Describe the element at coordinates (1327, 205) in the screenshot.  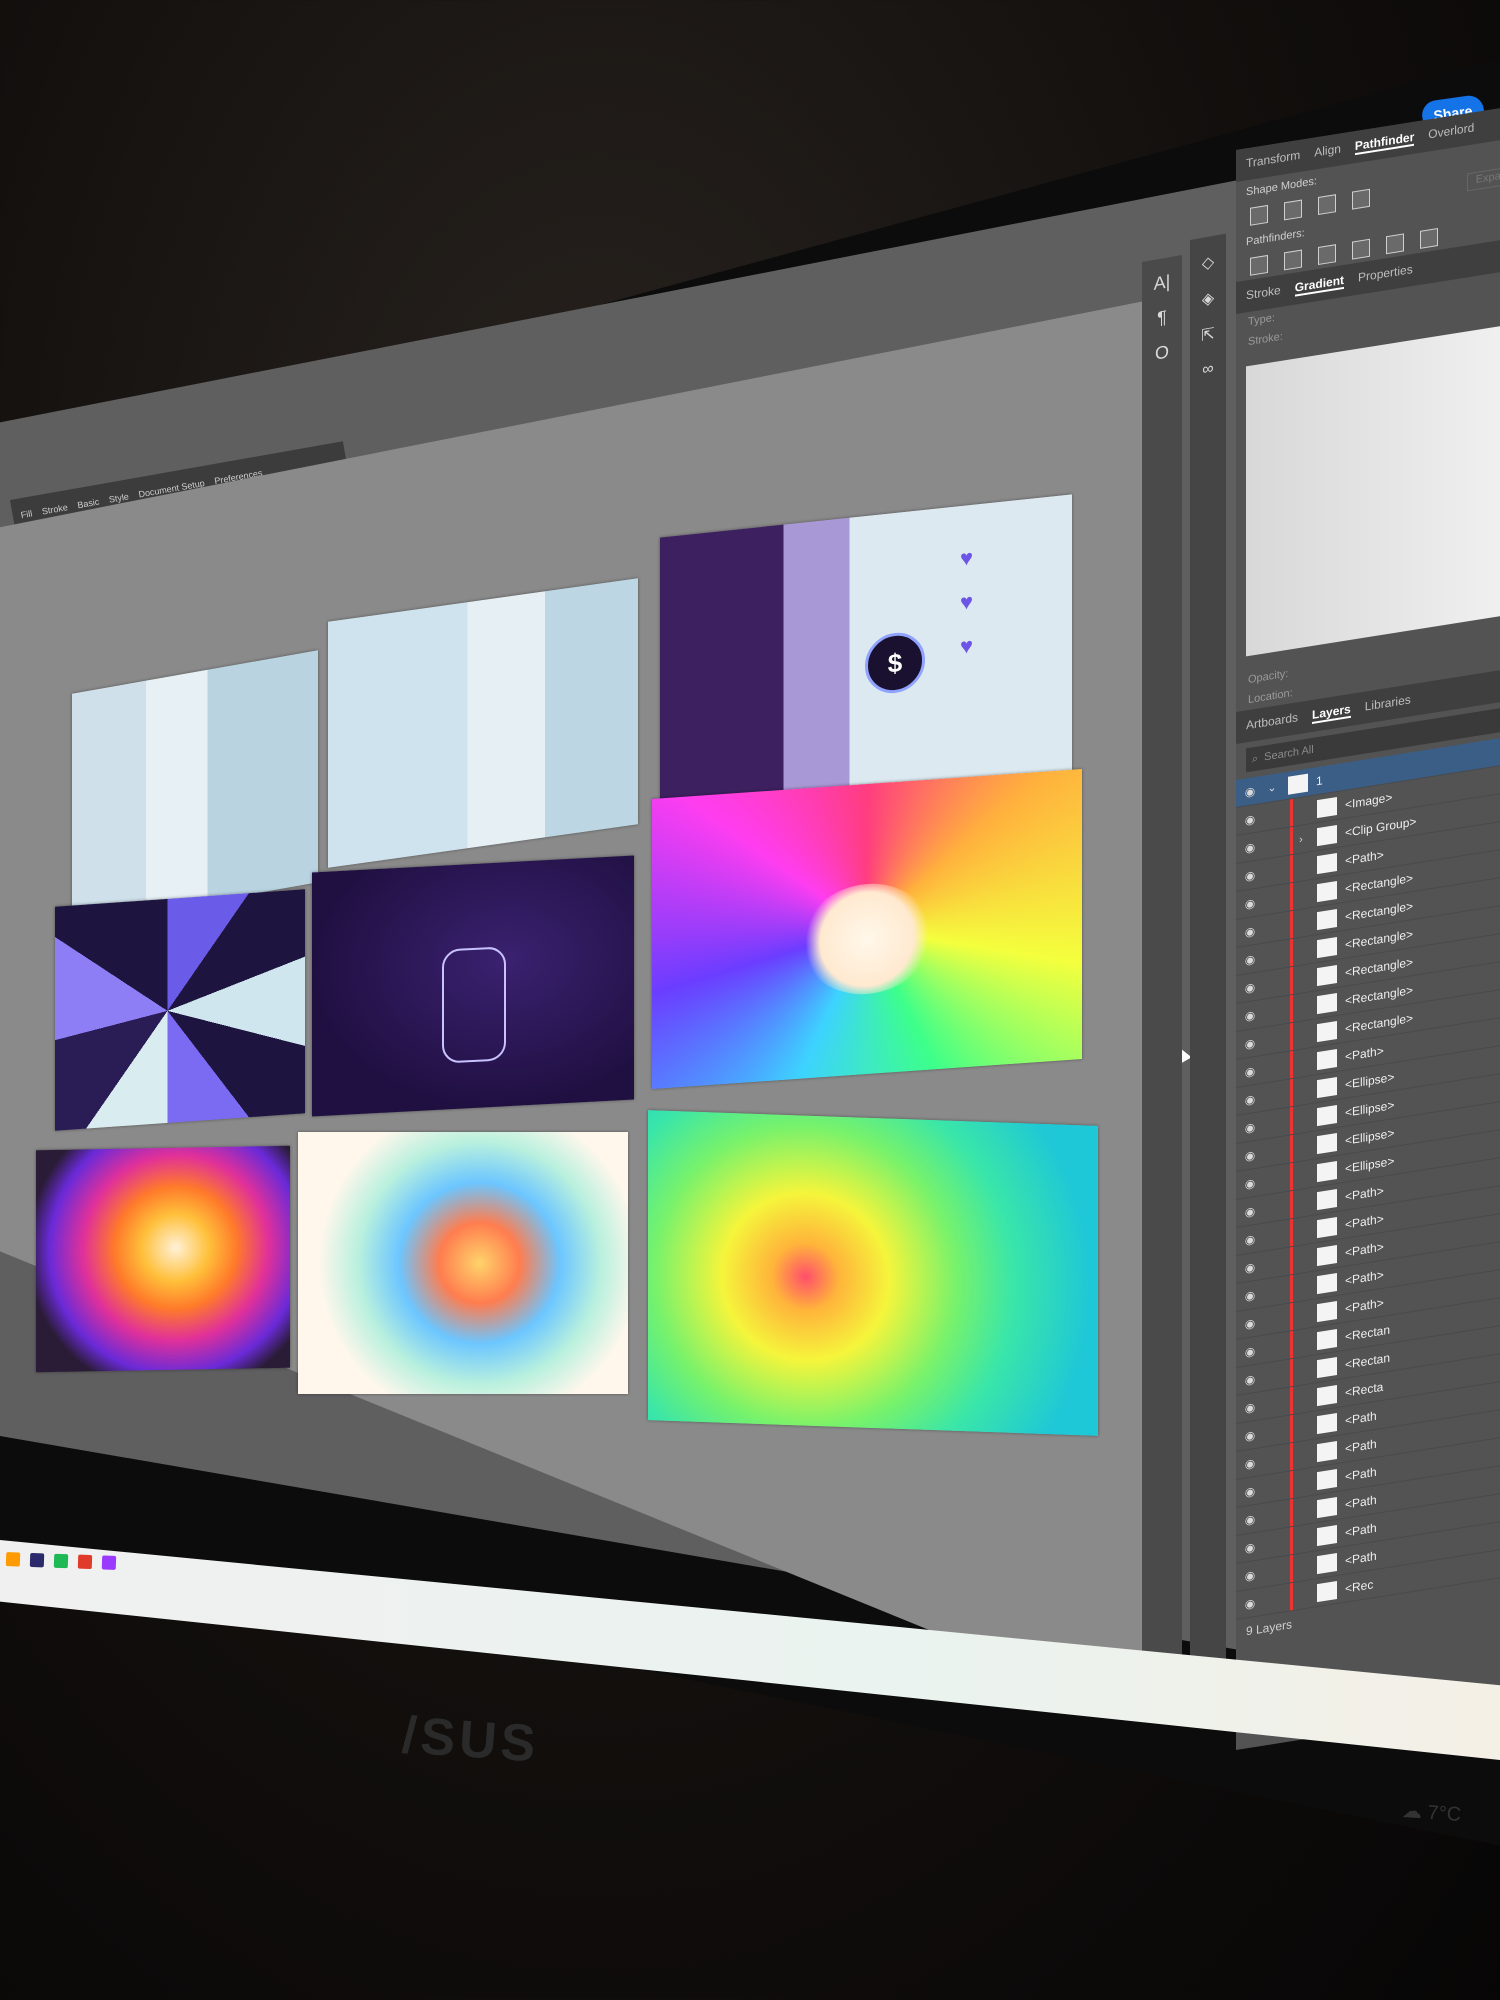
I see `intersect-button` at that location.